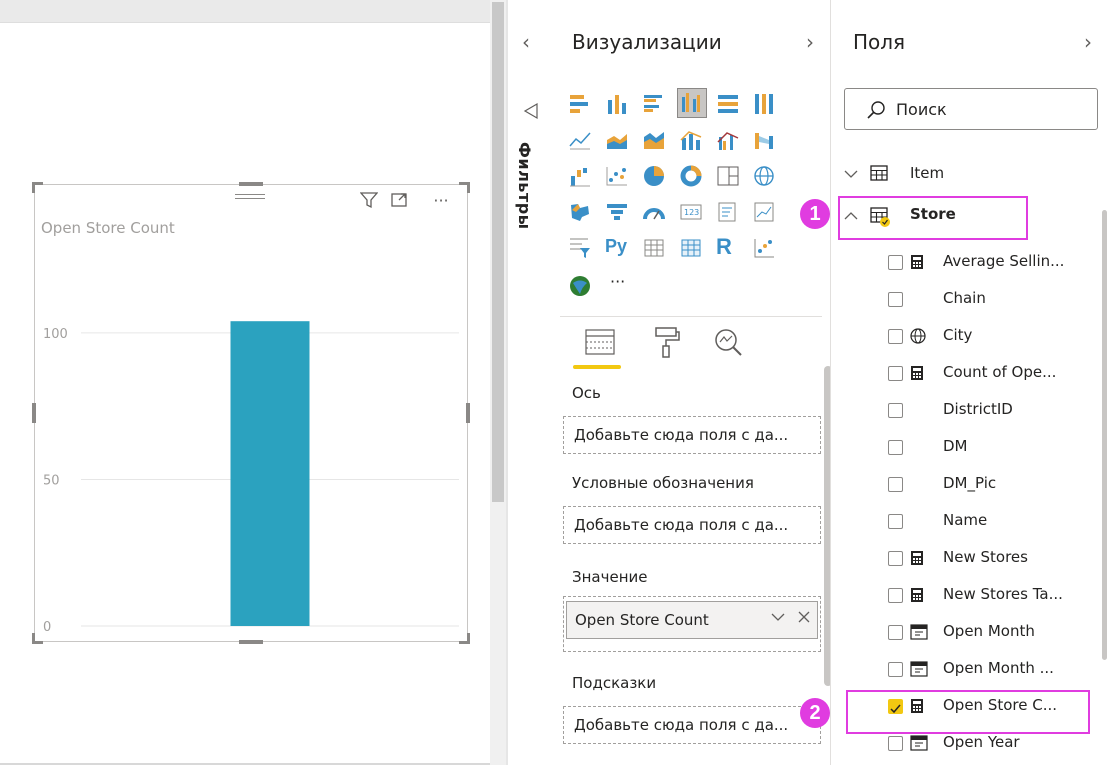 This screenshot has width=1110, height=765. What do you see at coordinates (728, 104) in the screenshot?
I see `100-stacked-bar-chart-icon` at bounding box center [728, 104].